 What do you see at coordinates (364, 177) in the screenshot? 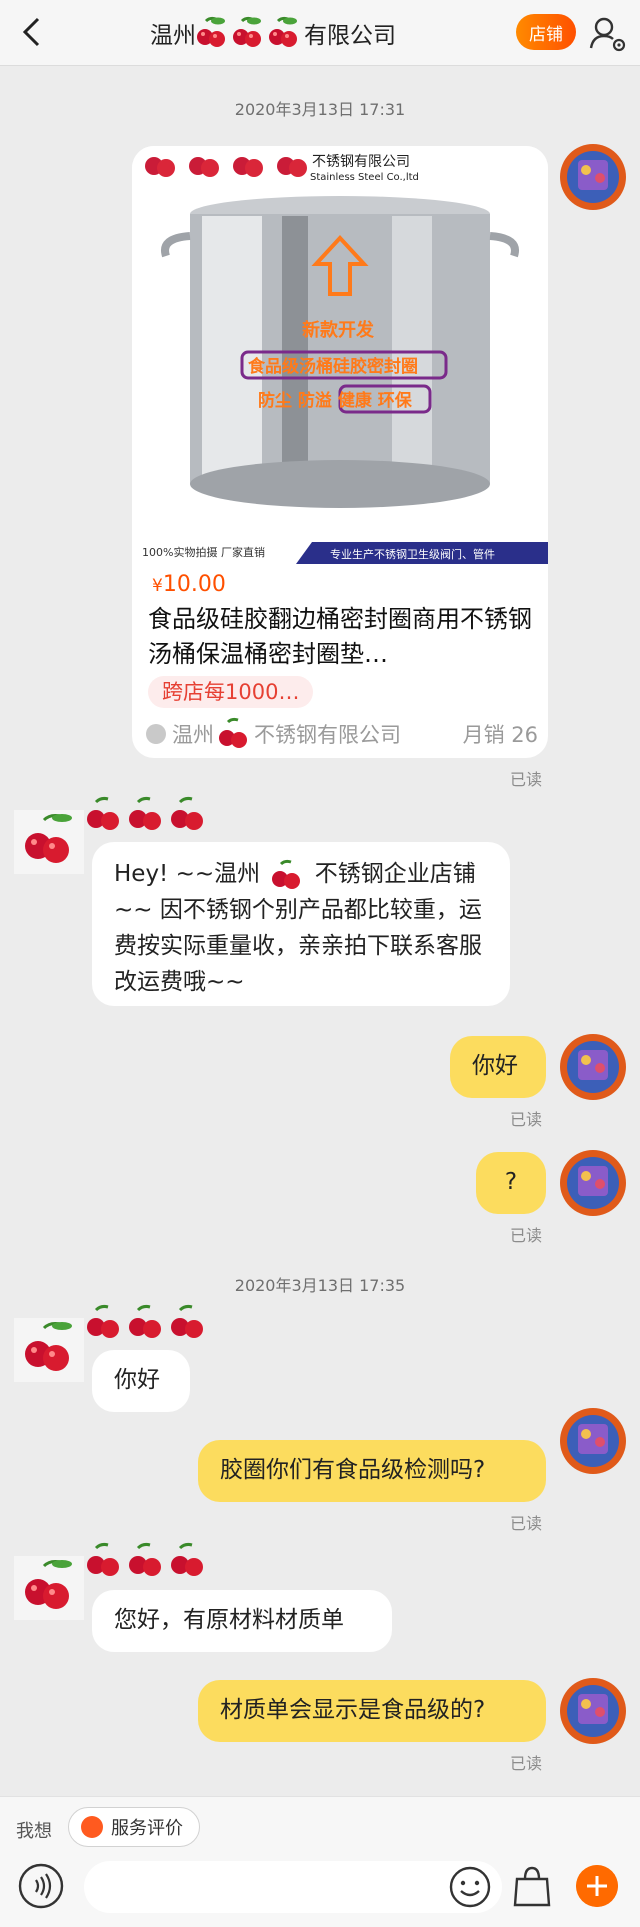
I see `image-brand-en-text: Stainless Steel Co.,ltd` at bounding box center [364, 177].